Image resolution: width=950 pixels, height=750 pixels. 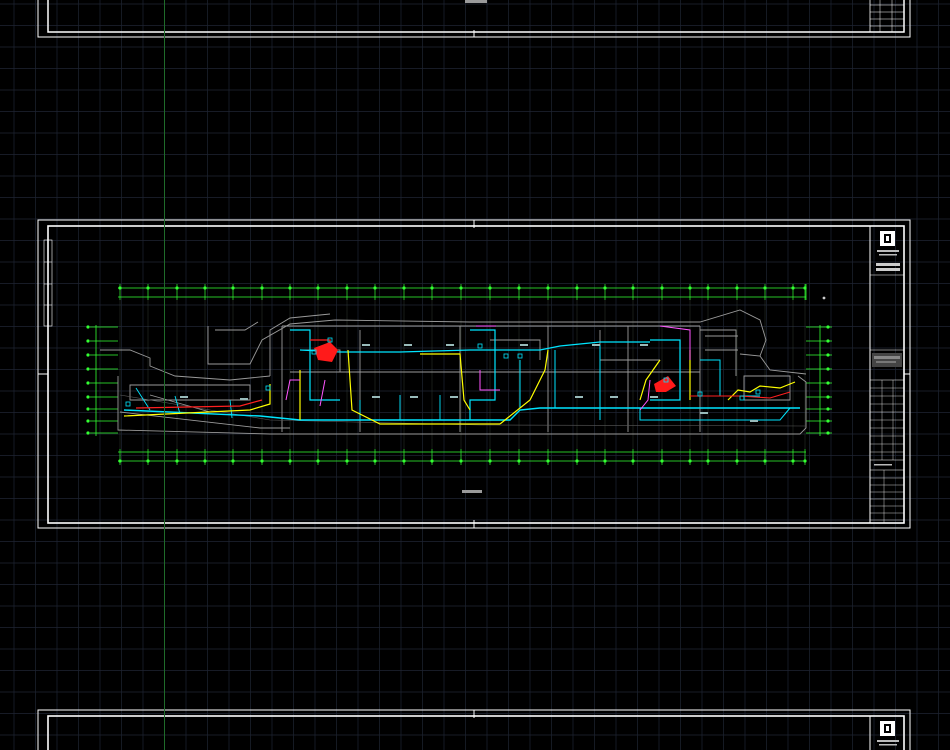 I want to click on equipment-pump-west, so click(x=326, y=352).